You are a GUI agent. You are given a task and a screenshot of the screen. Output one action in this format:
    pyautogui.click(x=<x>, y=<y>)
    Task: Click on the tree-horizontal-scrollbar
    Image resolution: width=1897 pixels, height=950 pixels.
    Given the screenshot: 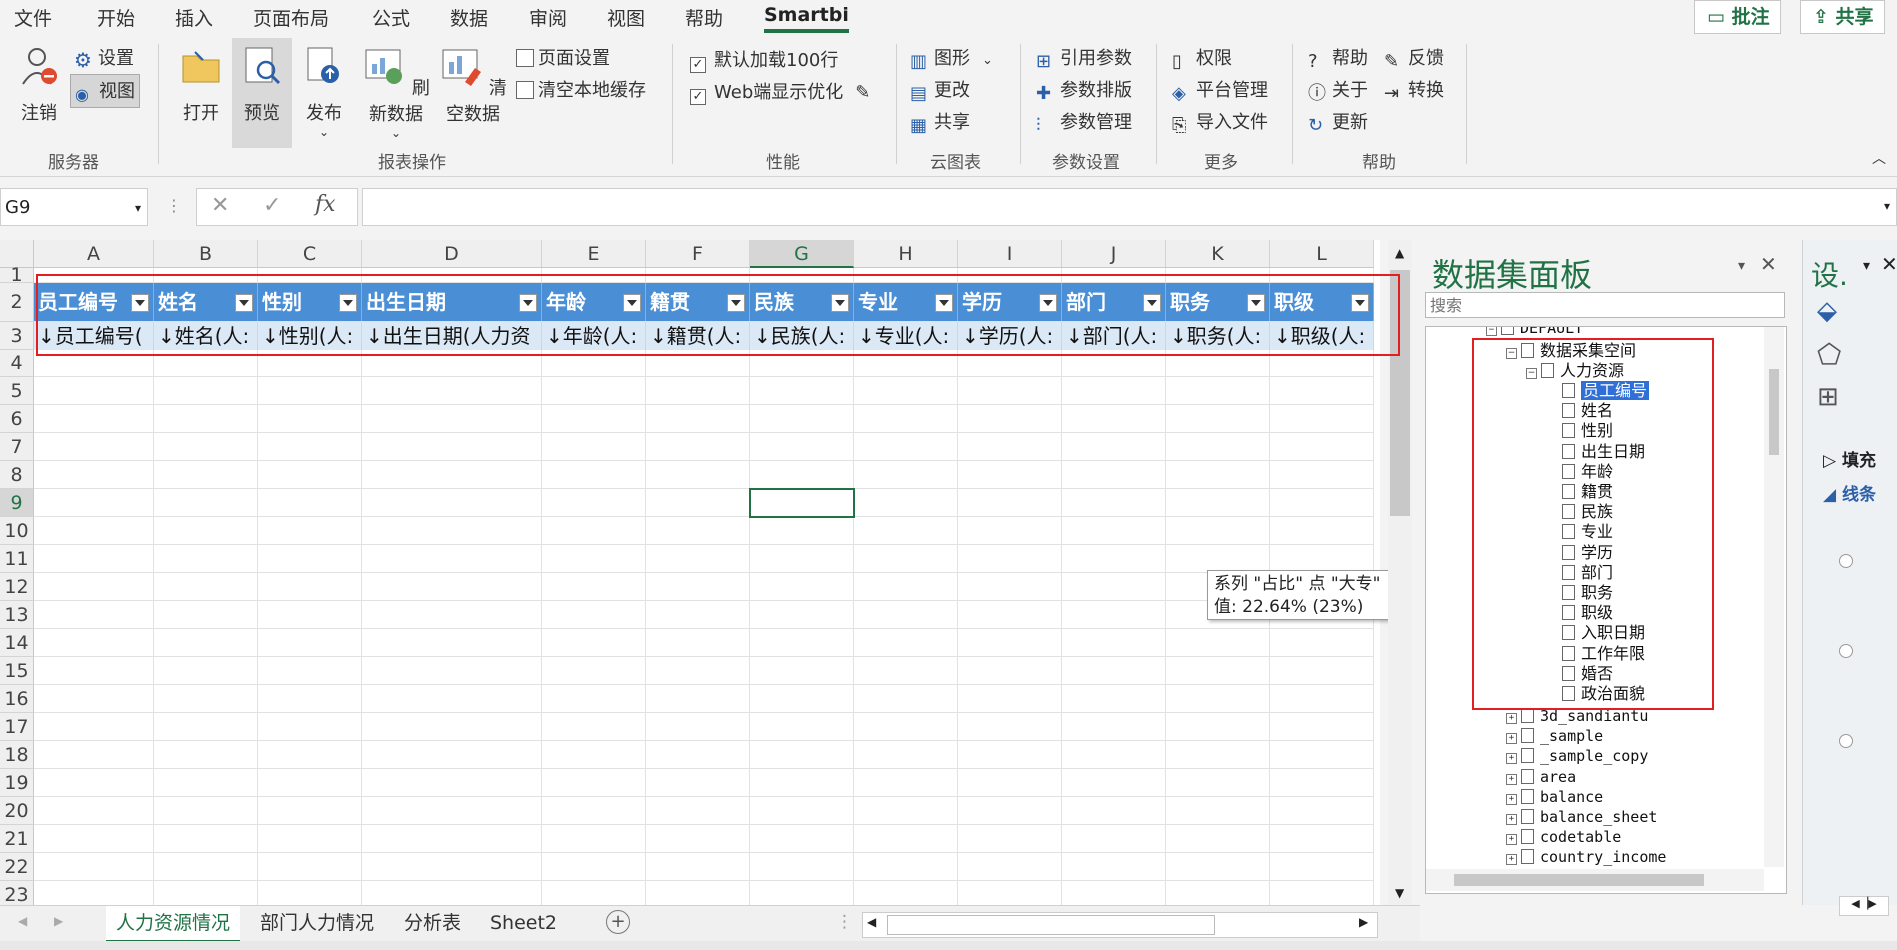 What is the action you would take?
    pyautogui.click(x=1595, y=880)
    